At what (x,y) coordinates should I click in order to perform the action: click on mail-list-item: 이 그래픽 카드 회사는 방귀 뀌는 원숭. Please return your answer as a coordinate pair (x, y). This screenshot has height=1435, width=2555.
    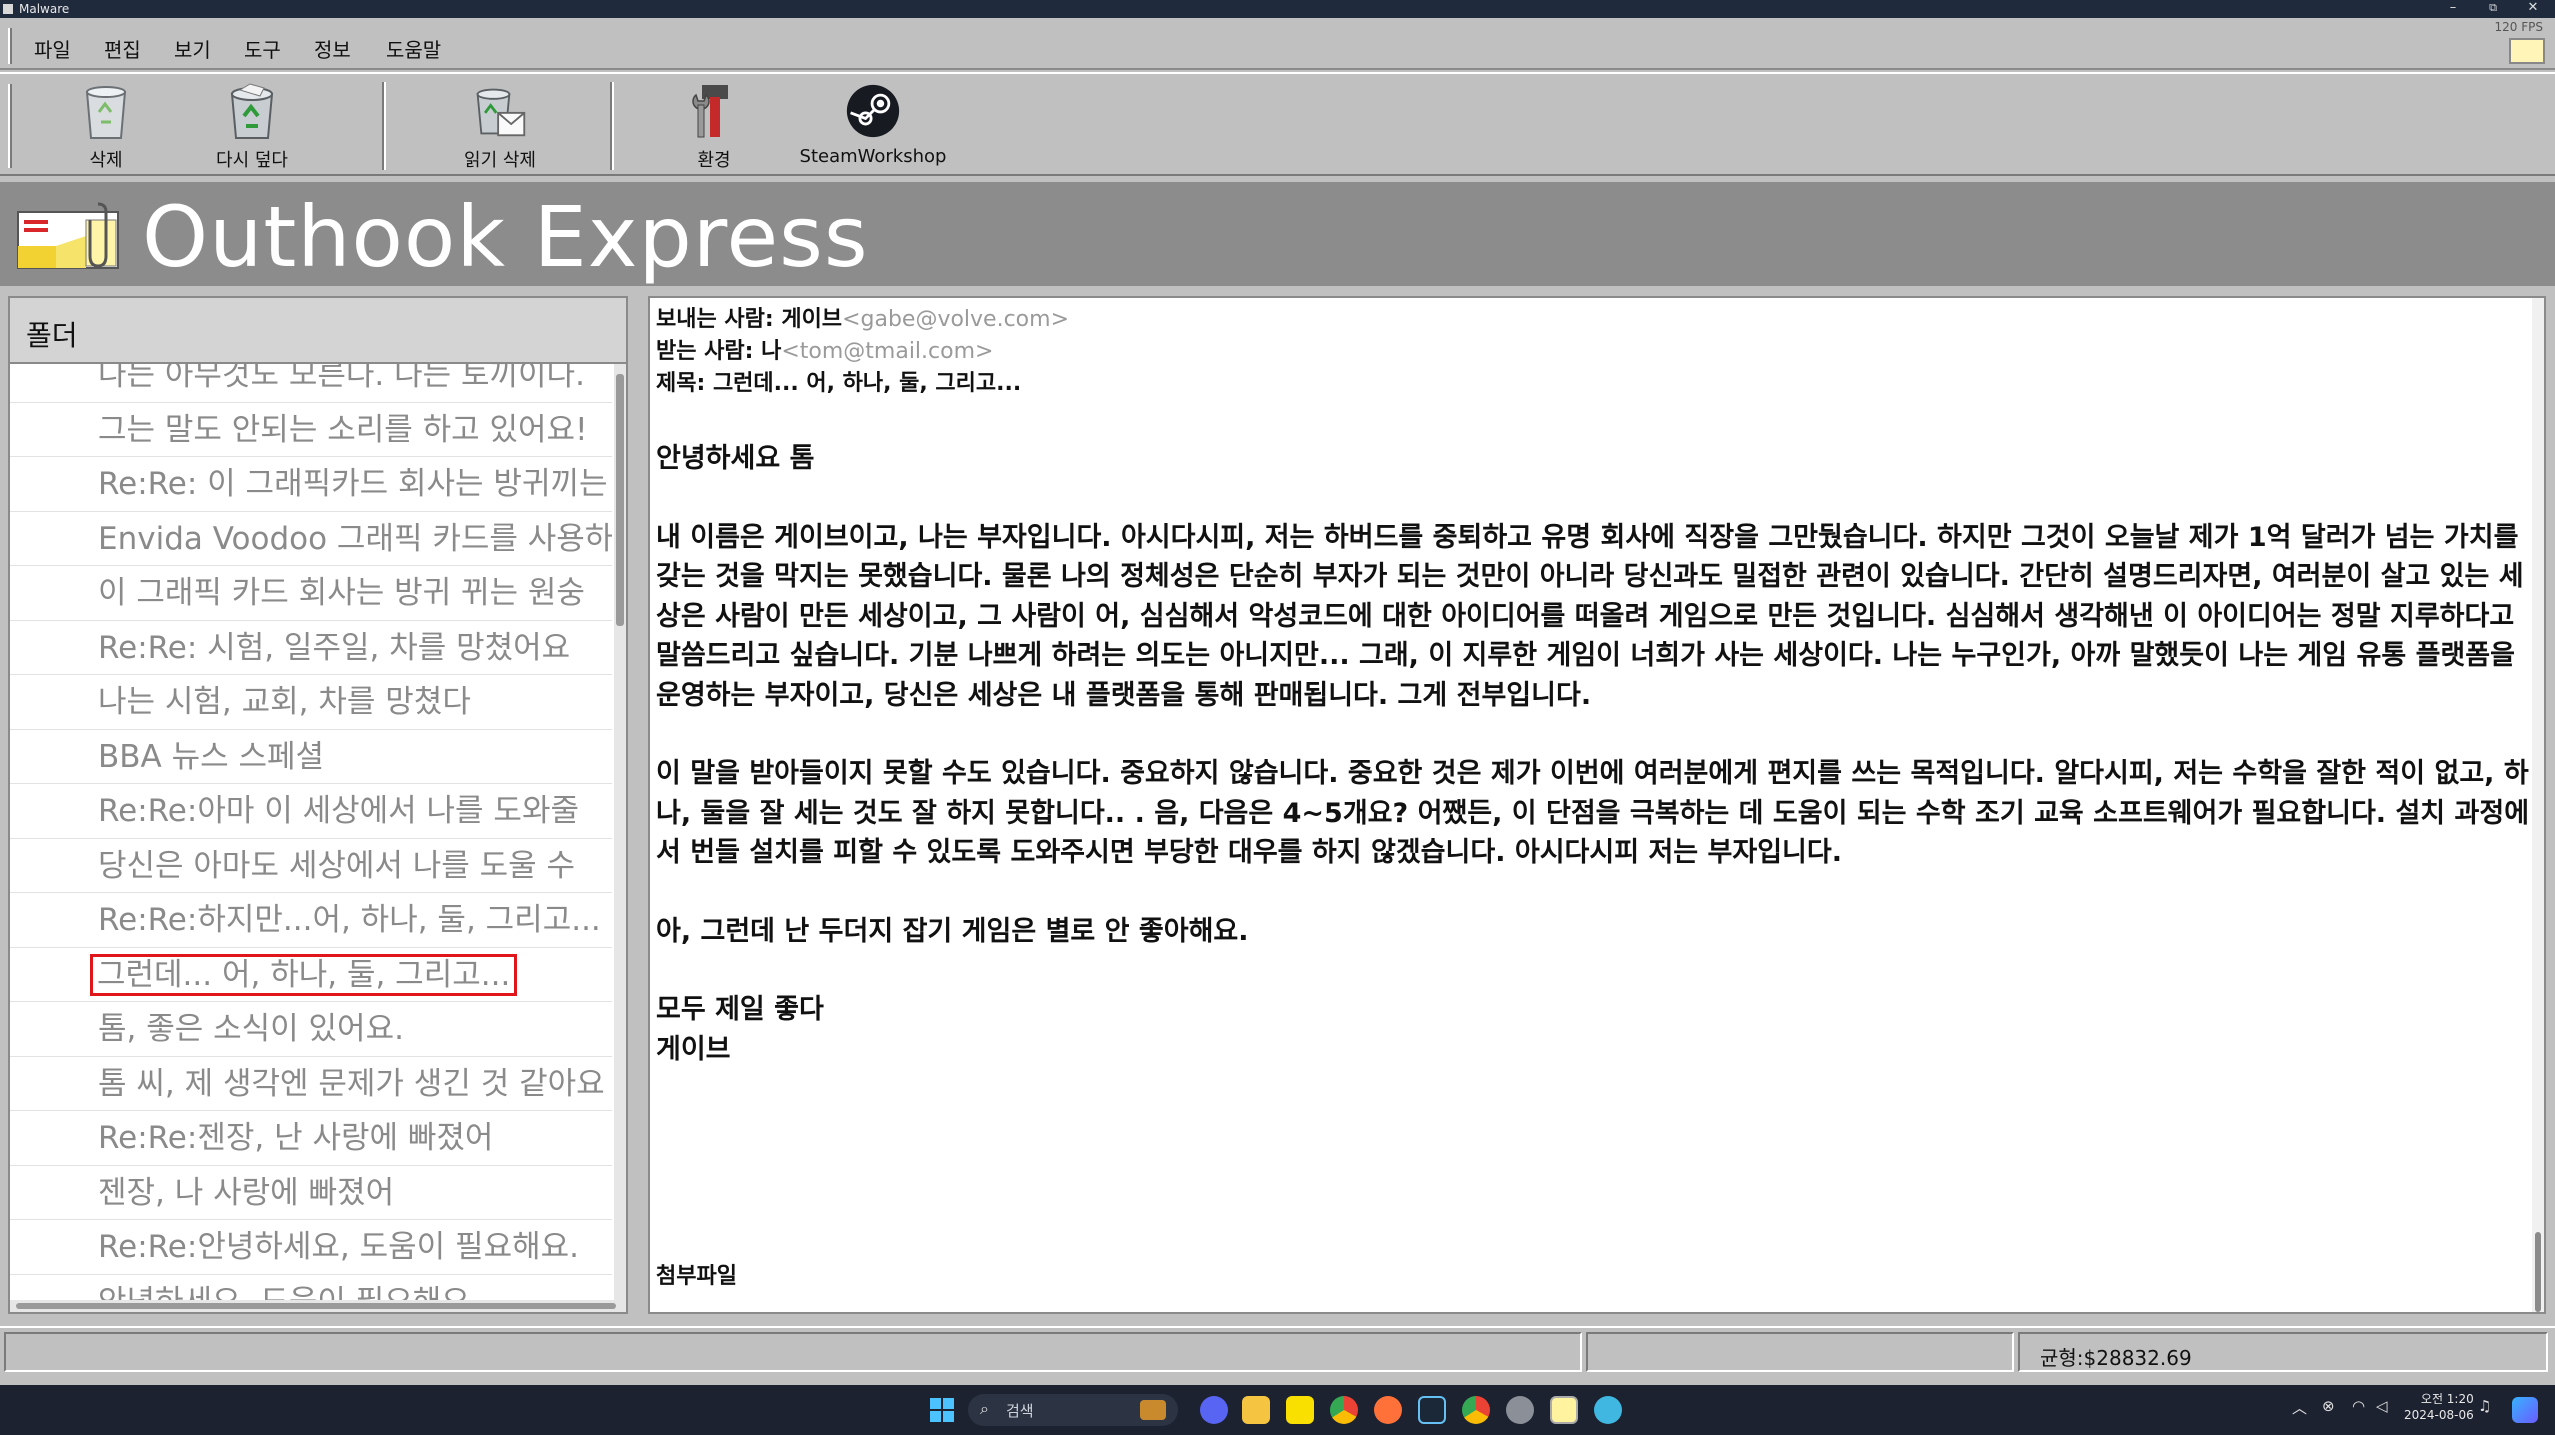
    Looking at the image, I should click on (311, 593).